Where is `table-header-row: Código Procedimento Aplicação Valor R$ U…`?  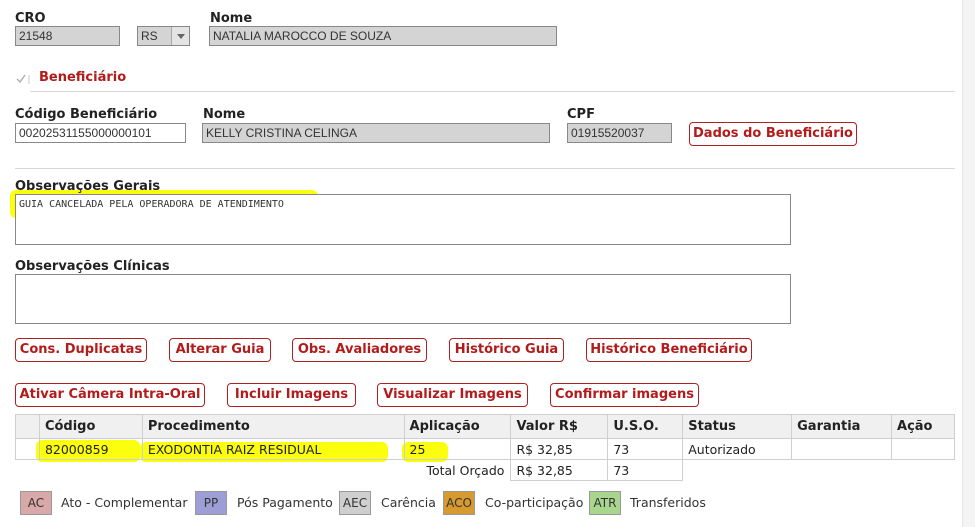 table-header-row: Código Procedimento Aplicação Valor R$ U… is located at coordinates (485, 426).